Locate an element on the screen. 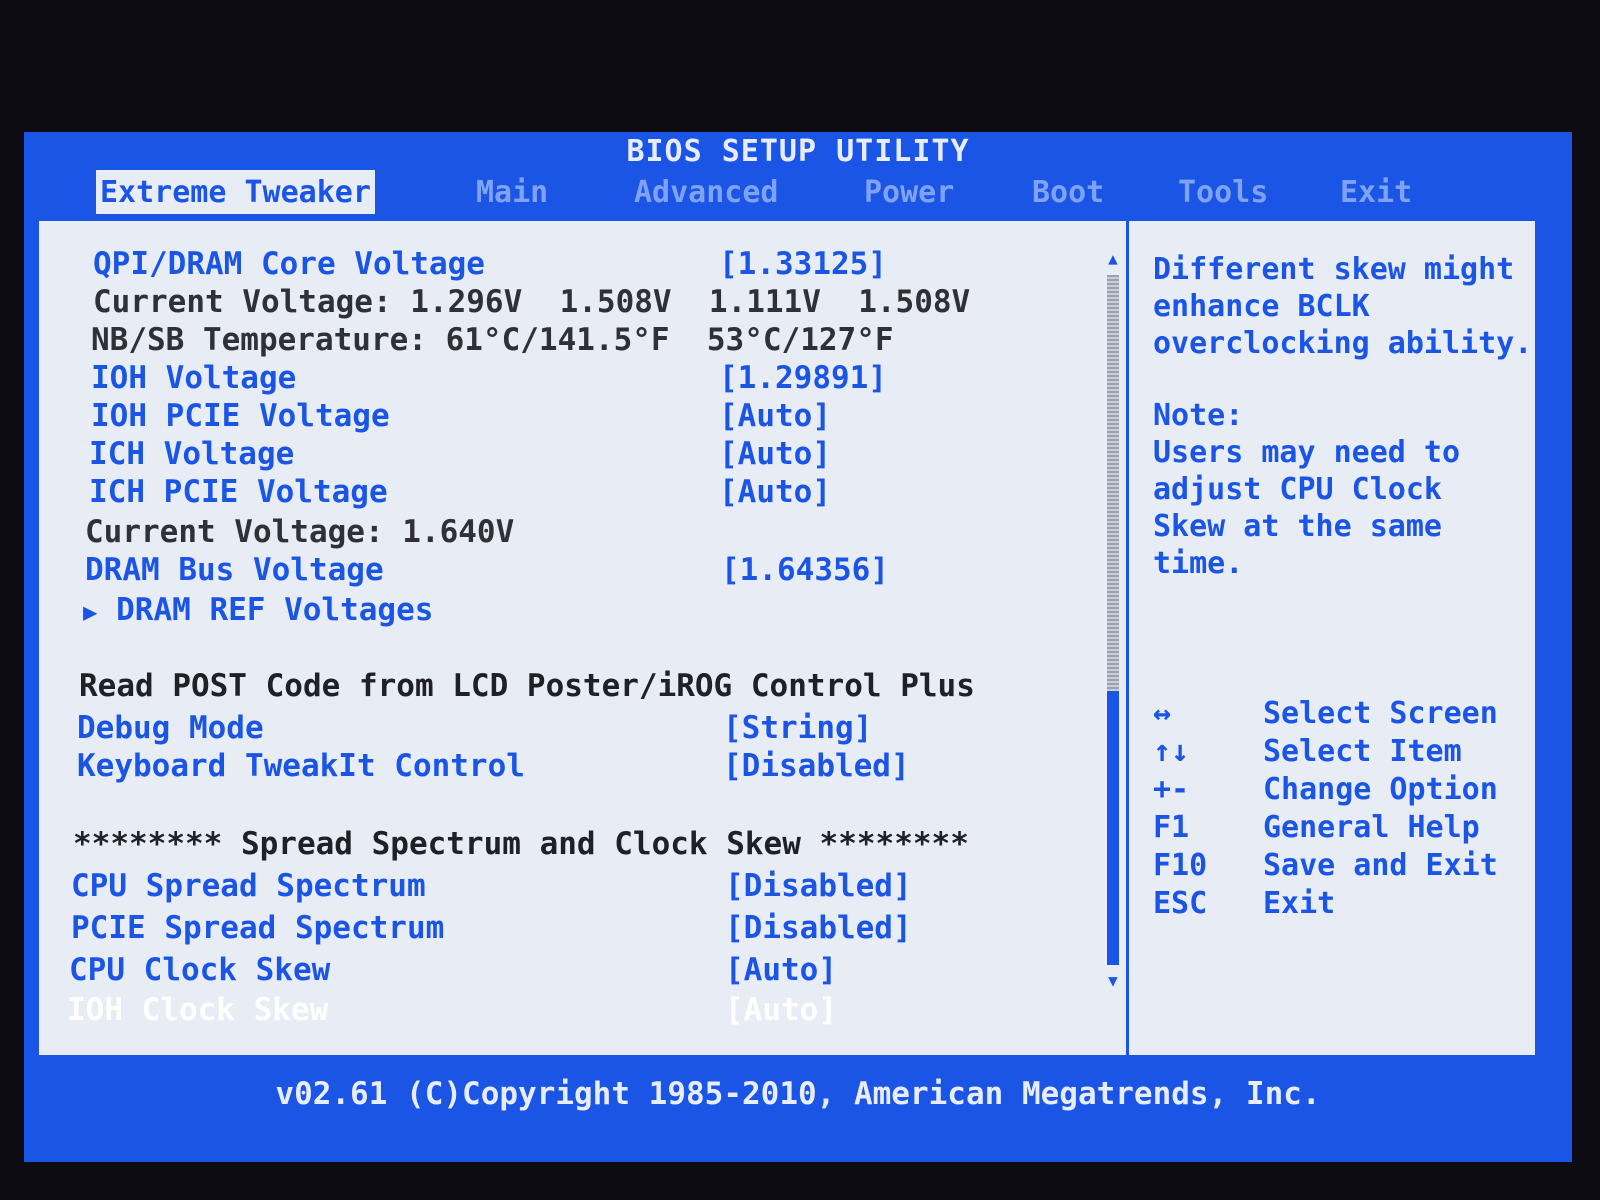  left-right-arrow-icon: ↔ is located at coordinates (1162, 713).